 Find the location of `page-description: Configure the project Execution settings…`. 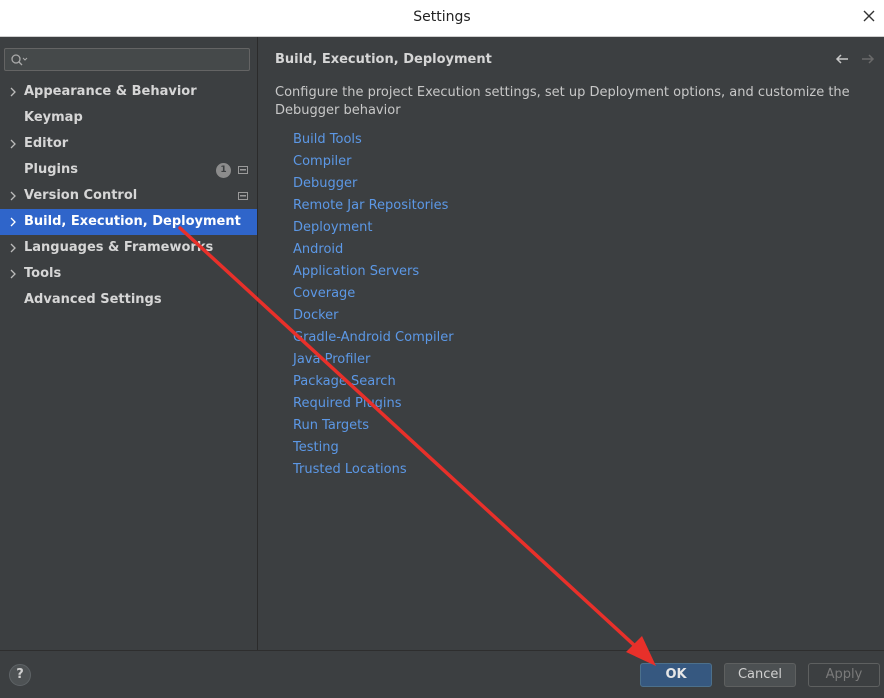

page-description: Configure the project Execution settings… is located at coordinates (562, 101).